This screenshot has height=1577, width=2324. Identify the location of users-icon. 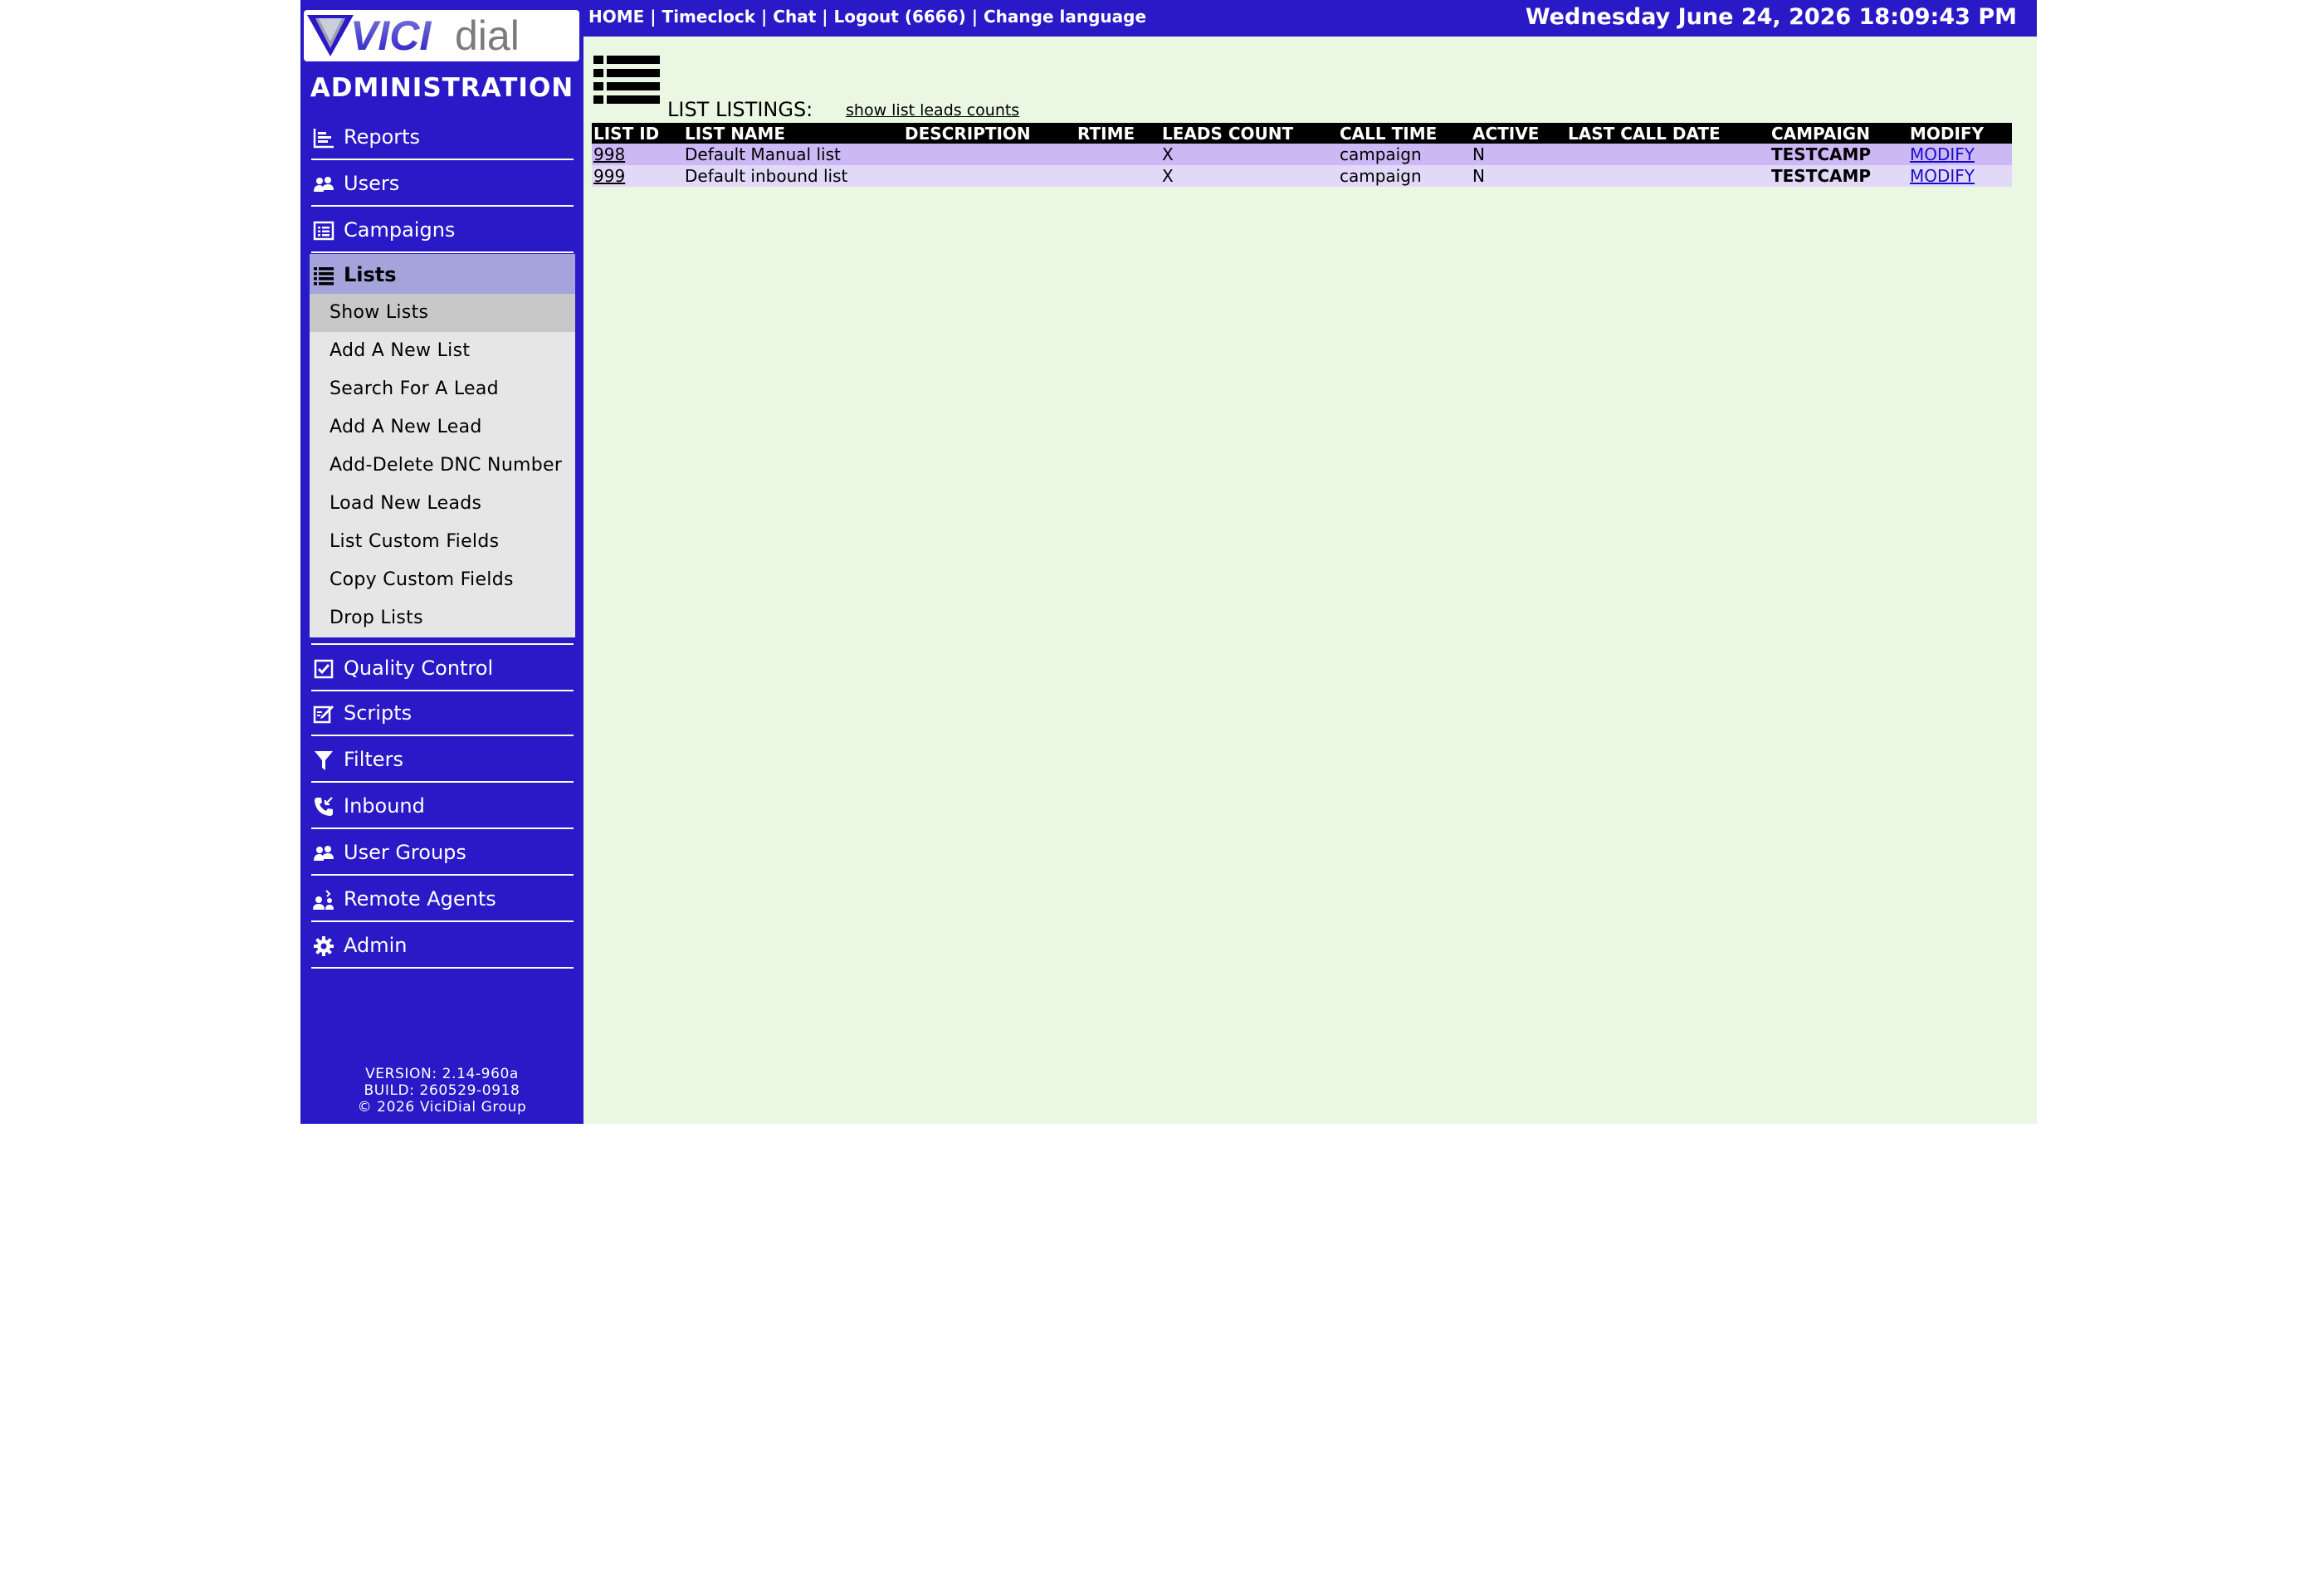
(324, 184).